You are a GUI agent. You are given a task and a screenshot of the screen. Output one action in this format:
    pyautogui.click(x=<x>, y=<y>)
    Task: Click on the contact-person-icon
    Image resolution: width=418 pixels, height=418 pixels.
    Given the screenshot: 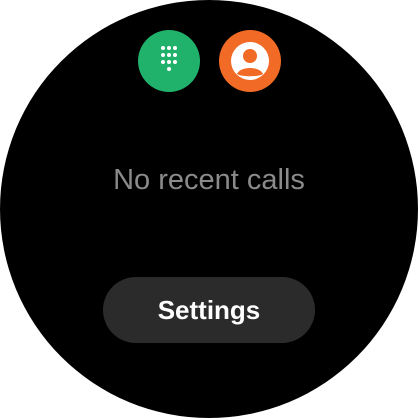 What is the action you would take?
    pyautogui.click(x=250, y=61)
    